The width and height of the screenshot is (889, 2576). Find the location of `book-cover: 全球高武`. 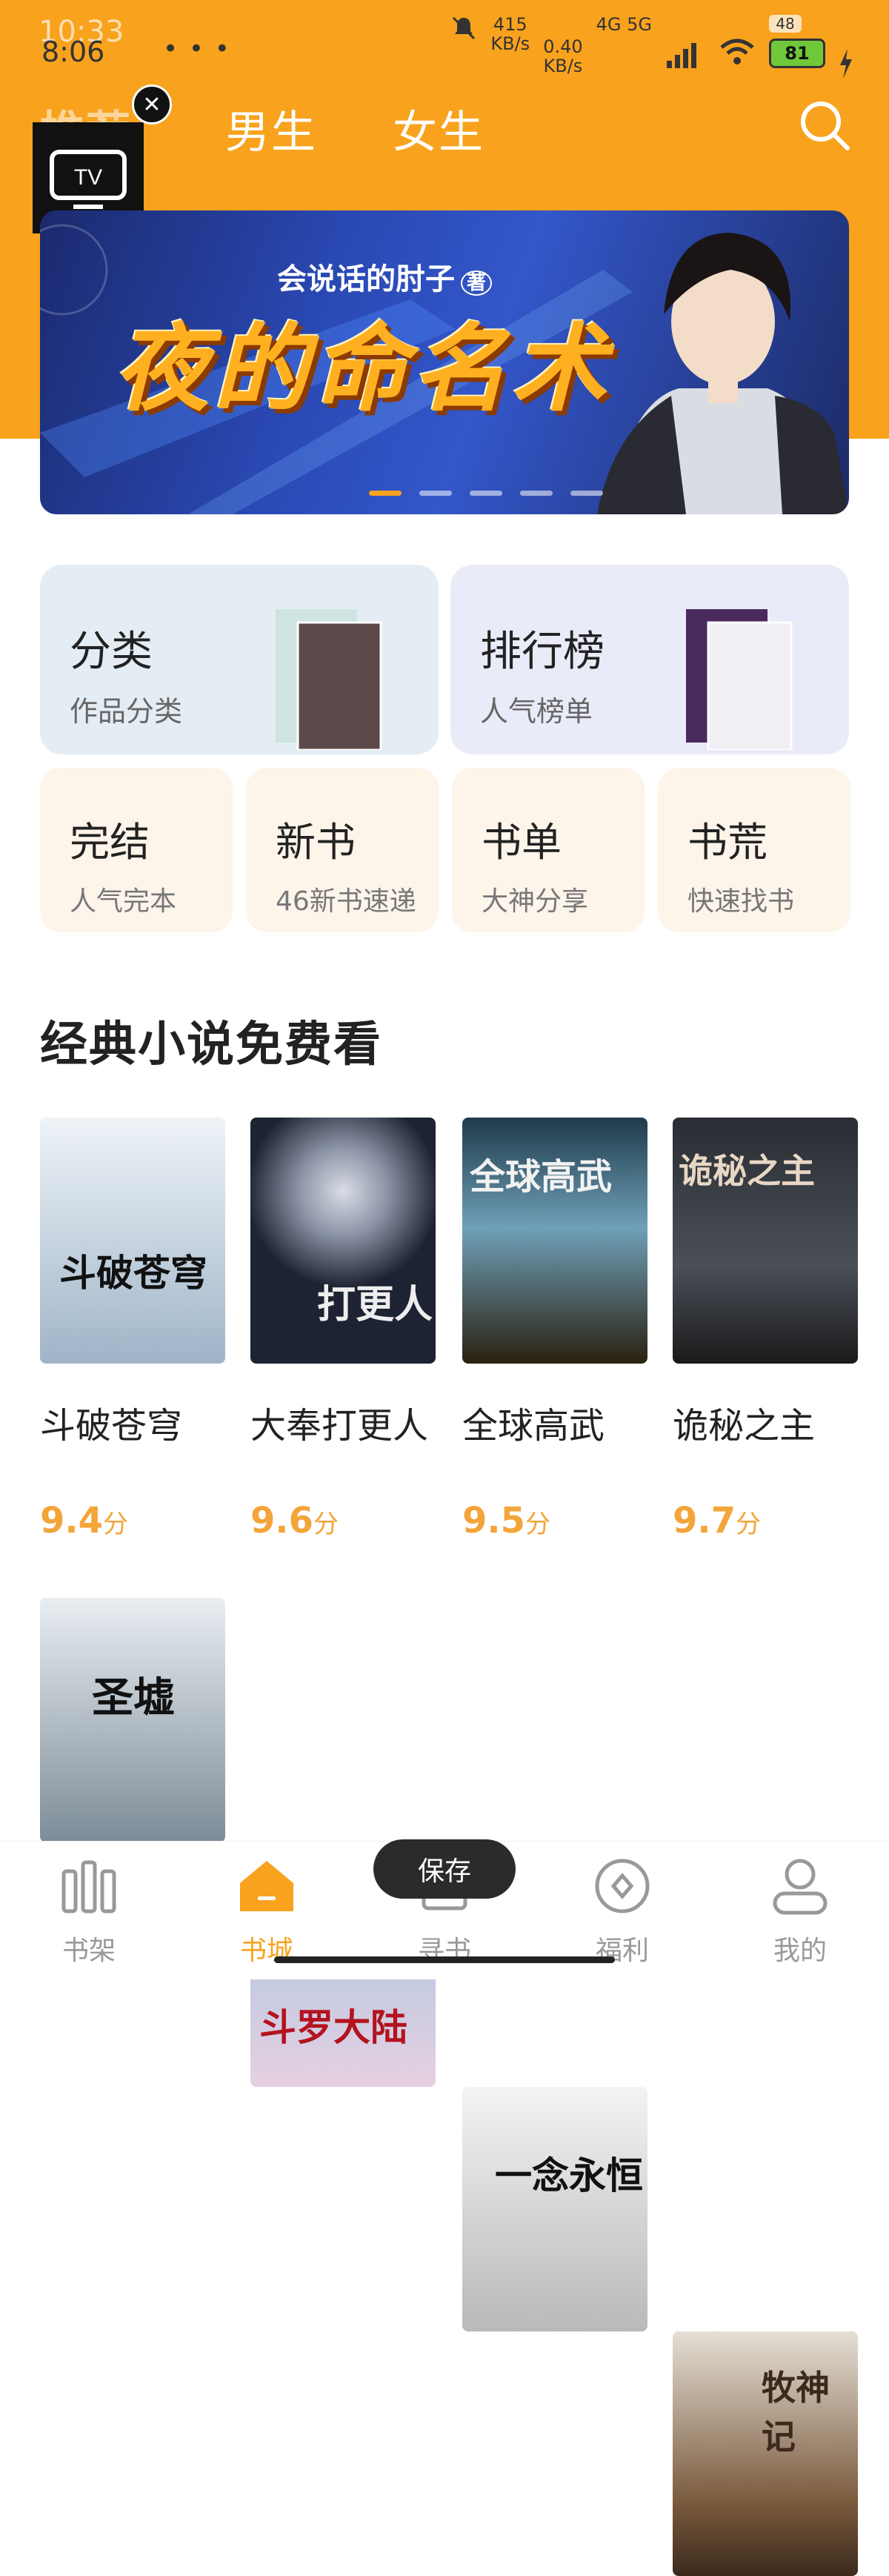

book-cover: 全球高武 is located at coordinates (554, 1241).